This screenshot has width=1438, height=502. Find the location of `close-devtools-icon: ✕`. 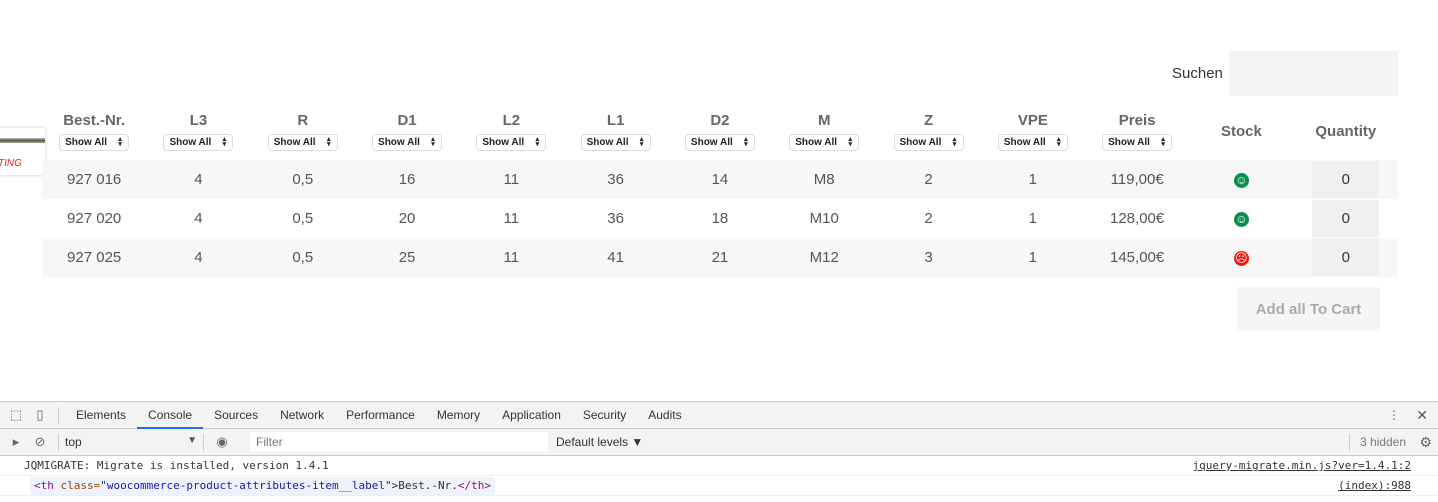

close-devtools-icon: ✕ is located at coordinates (1422, 415).